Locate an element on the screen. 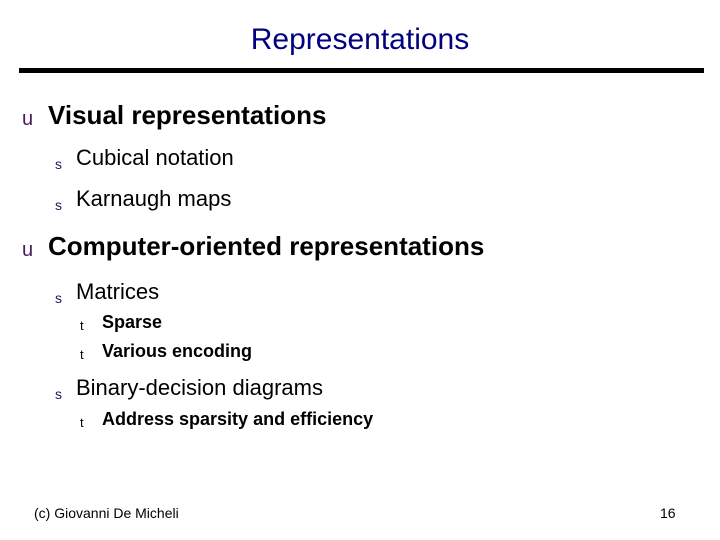 This screenshot has width=720, height=540. list-item-karnaugh-maps: s Karnaugh maps is located at coordinates (143, 199).